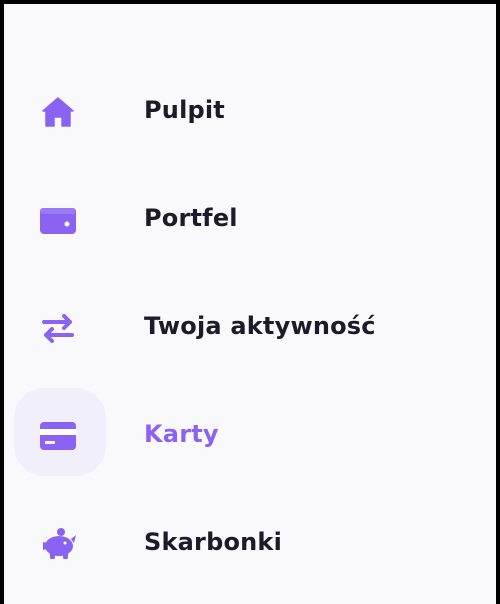 This screenshot has height=604, width=500. Describe the element at coordinates (213, 542) in the screenshot. I see `sidebar-item-label: Skarbonki` at that location.